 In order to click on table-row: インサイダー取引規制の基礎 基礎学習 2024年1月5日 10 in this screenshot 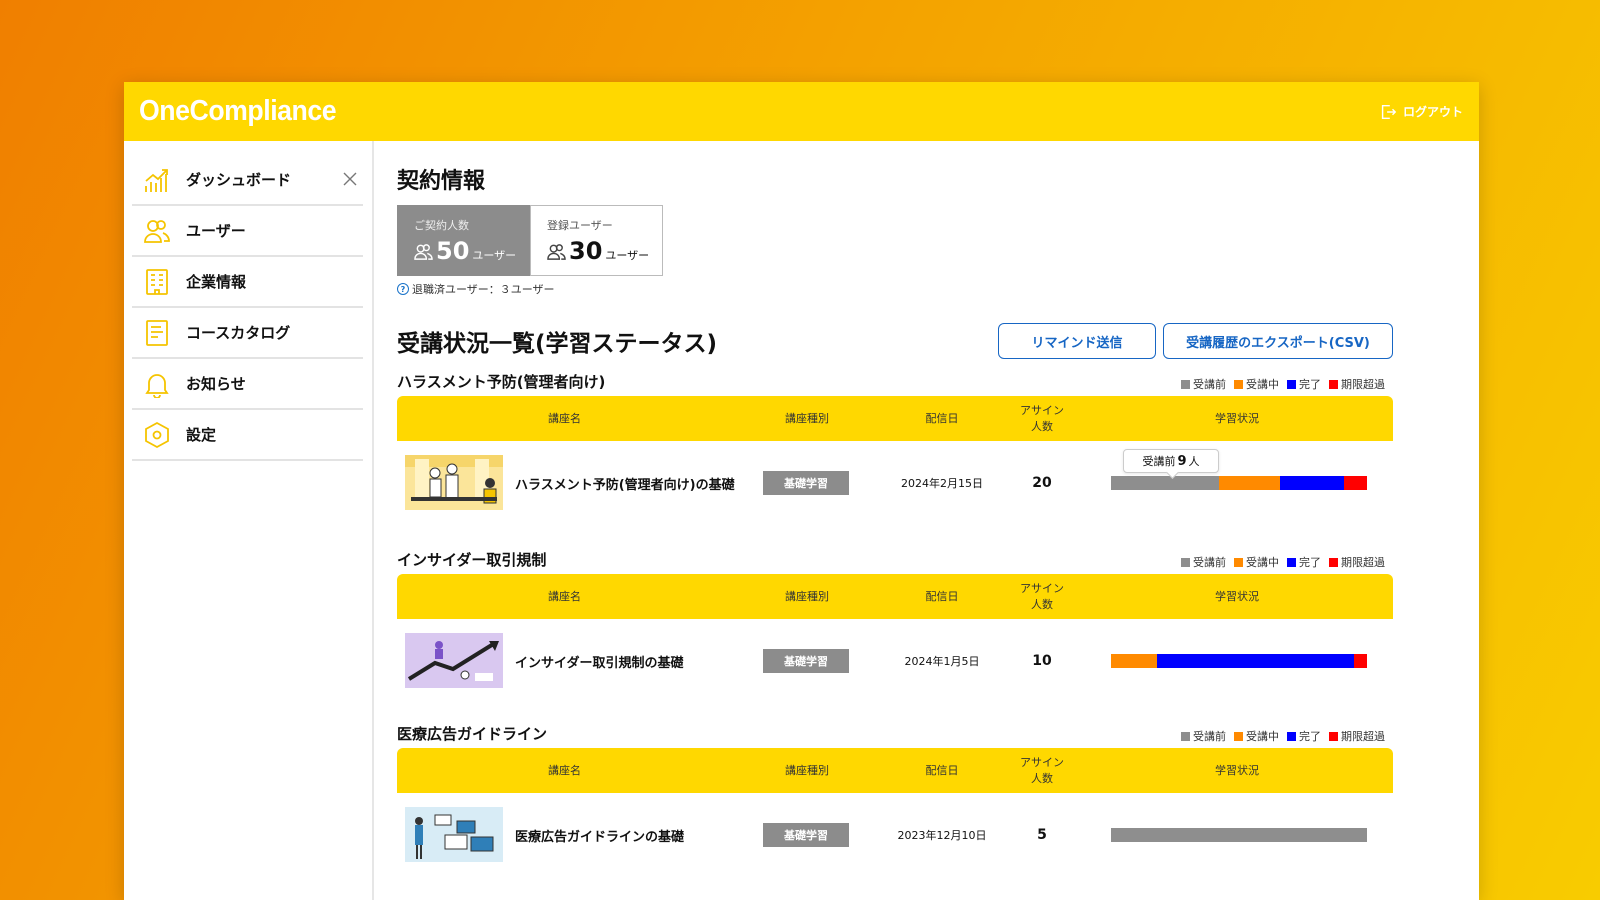, I will do `click(895, 661)`.